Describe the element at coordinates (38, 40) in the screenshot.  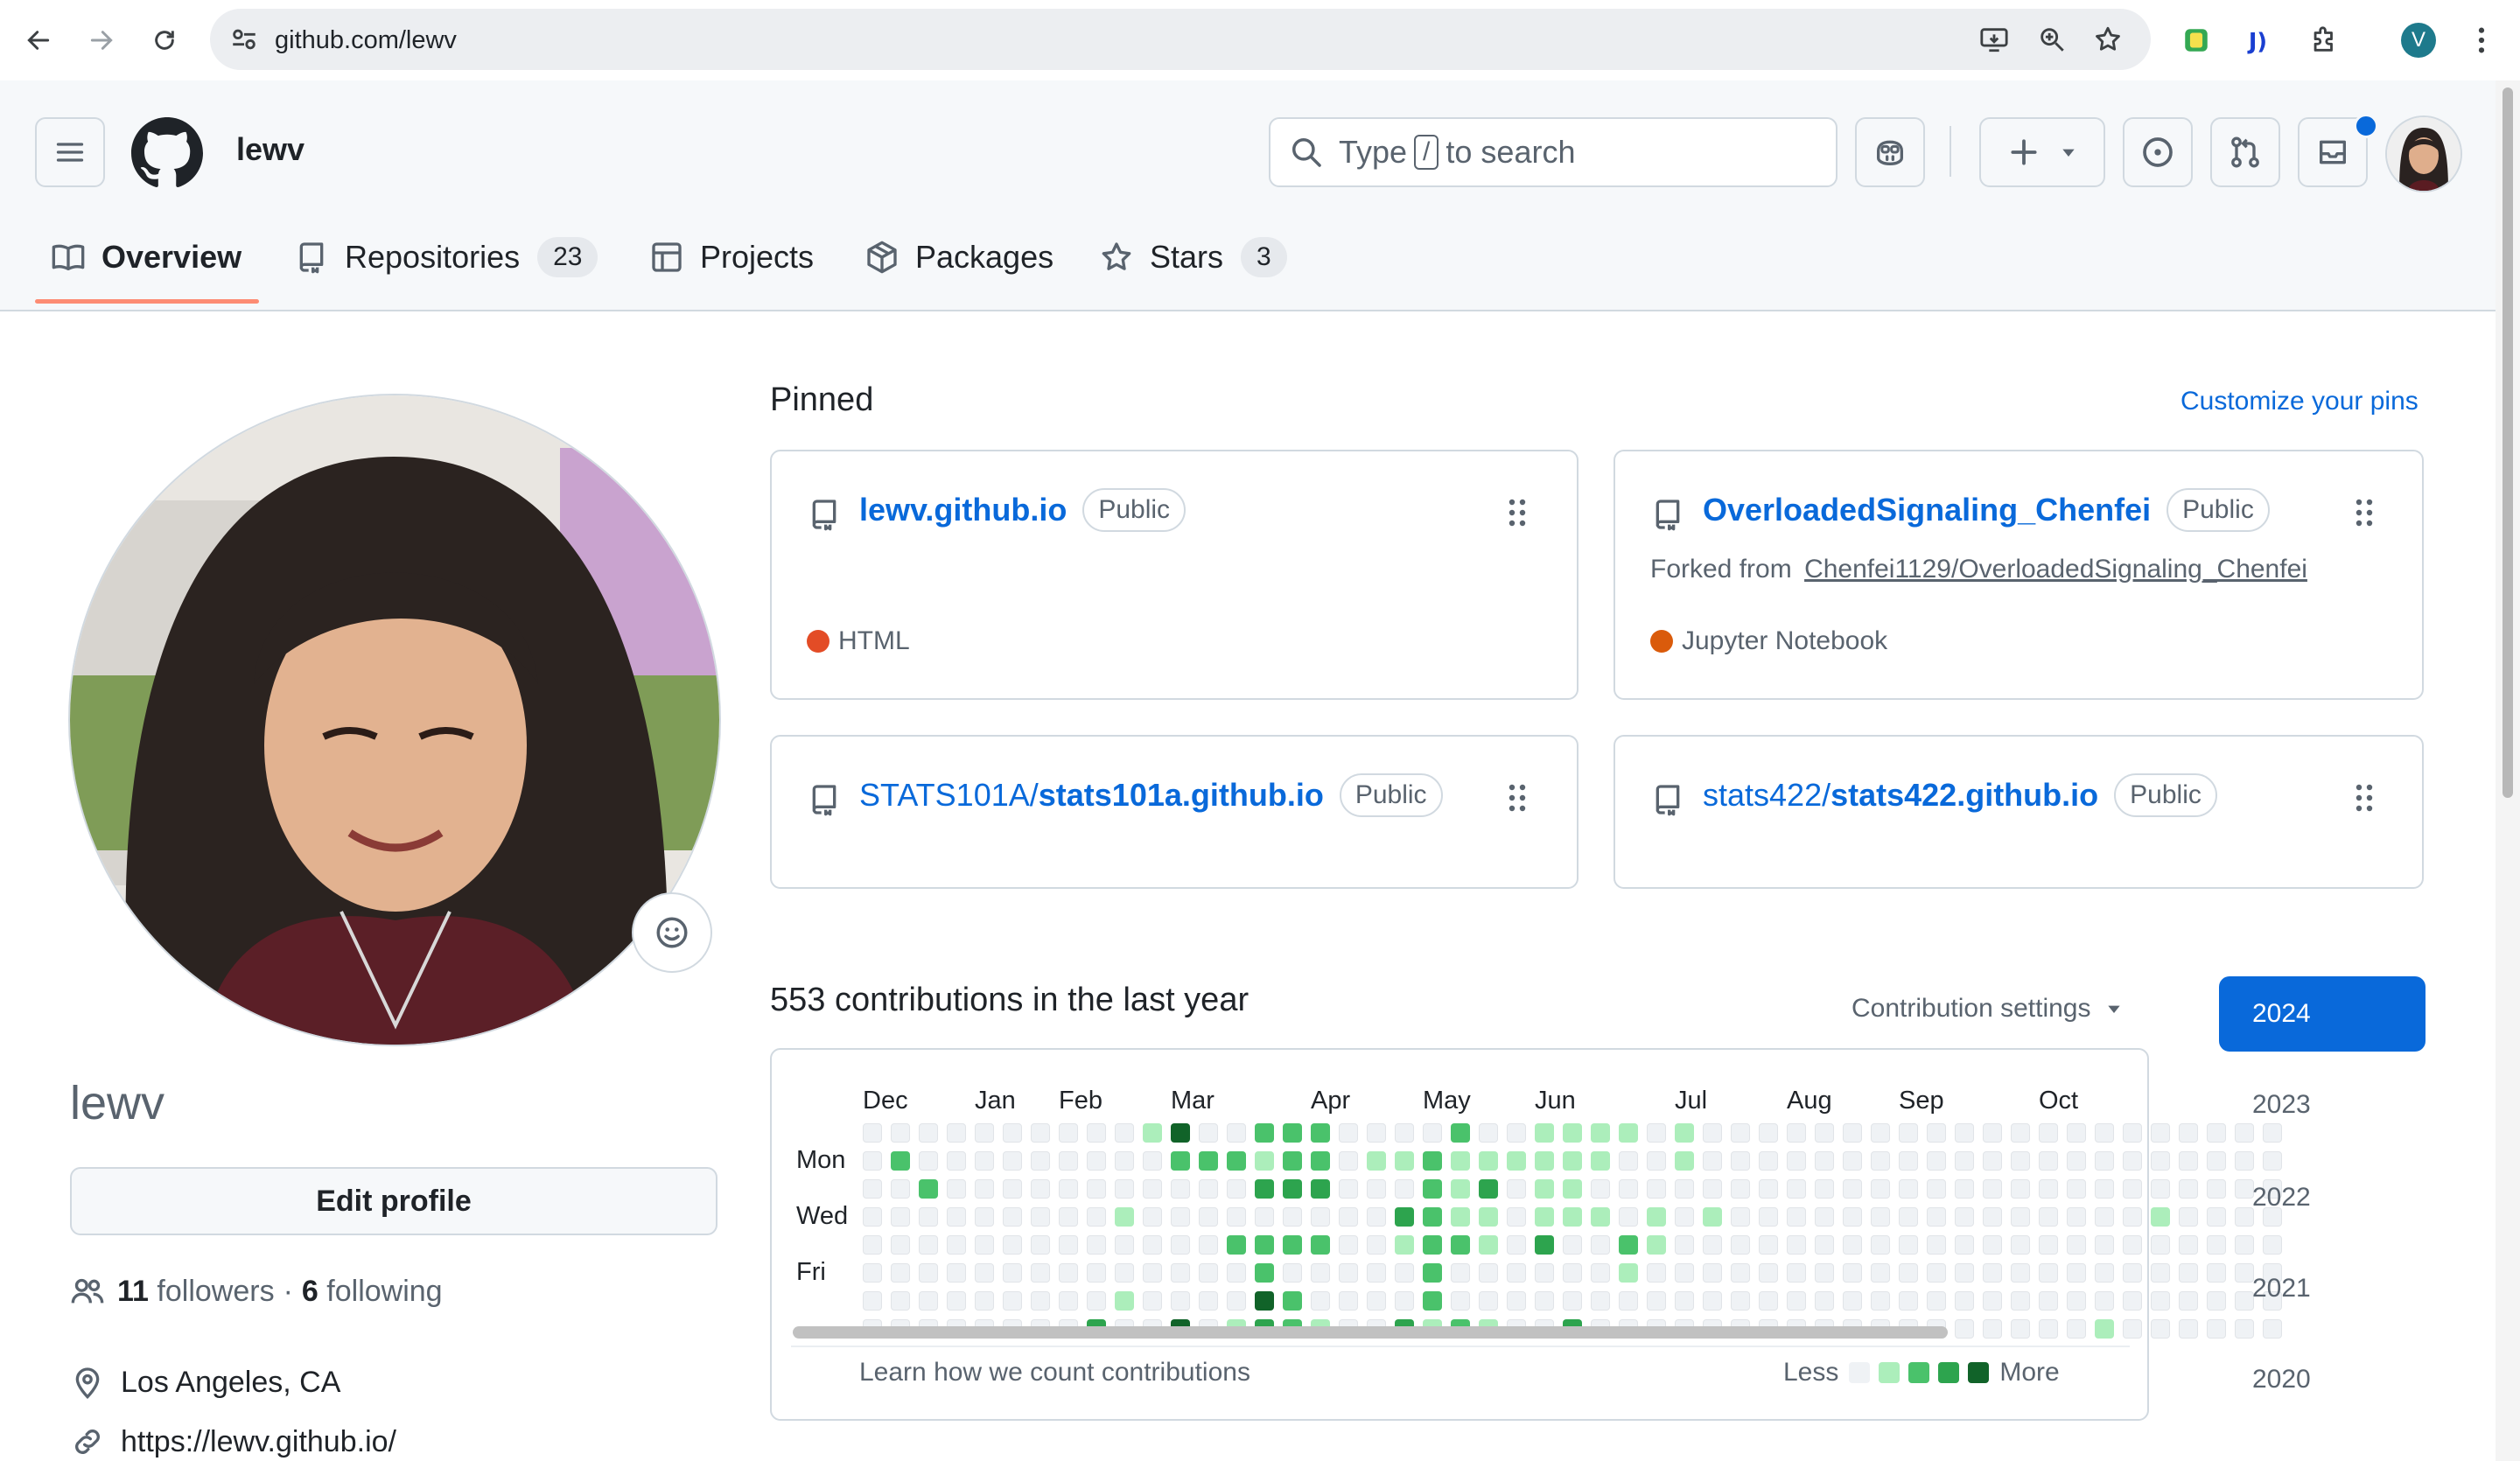
I see `back-icon` at that location.